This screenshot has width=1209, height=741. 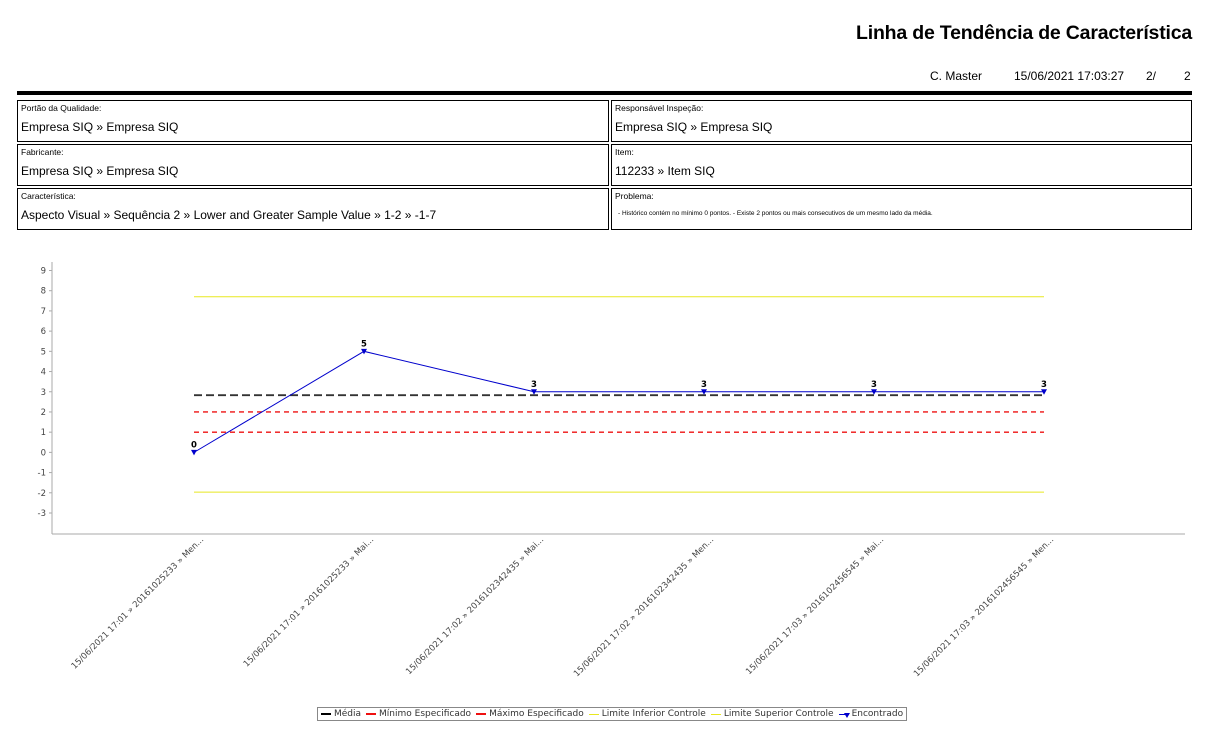 I want to click on legend-label: Média, so click(x=348, y=714).